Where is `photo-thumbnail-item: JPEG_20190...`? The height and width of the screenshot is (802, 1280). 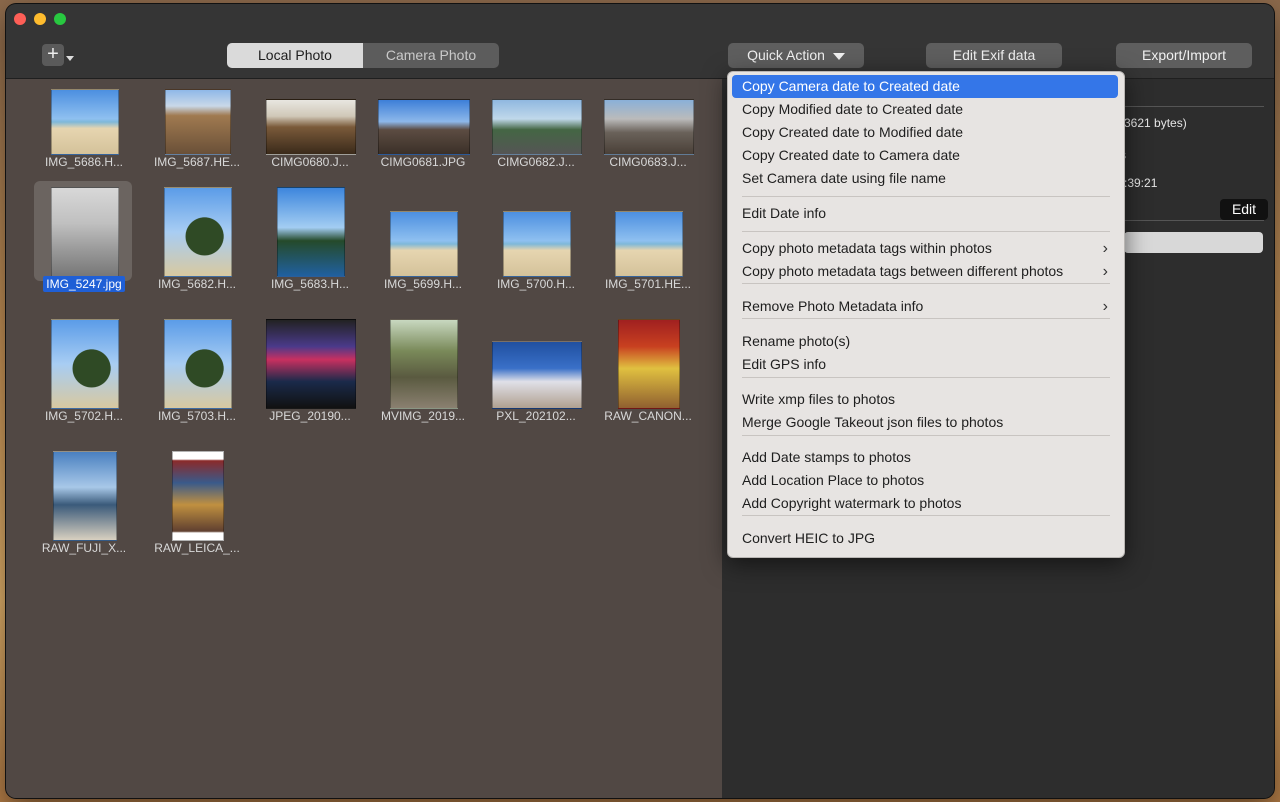 photo-thumbnail-item: JPEG_20190... is located at coordinates (322, 380).